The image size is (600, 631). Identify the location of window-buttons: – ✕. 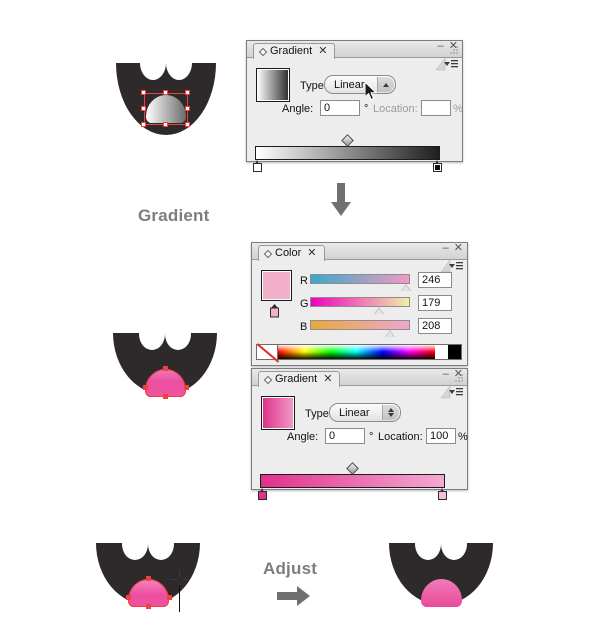
(453, 248).